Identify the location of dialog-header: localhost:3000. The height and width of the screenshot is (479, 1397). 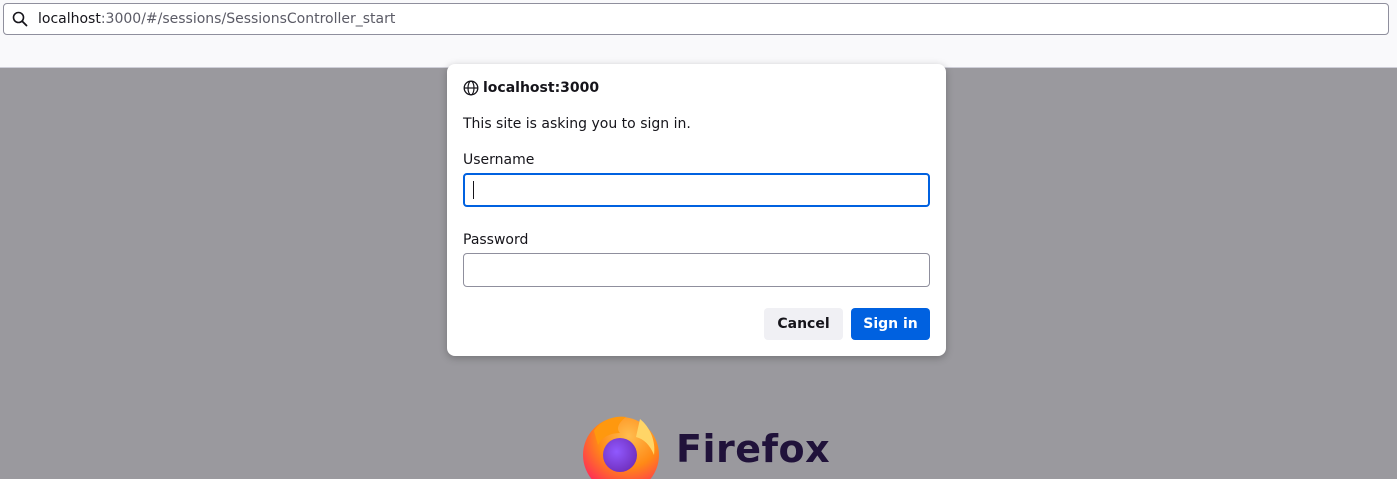
(531, 88).